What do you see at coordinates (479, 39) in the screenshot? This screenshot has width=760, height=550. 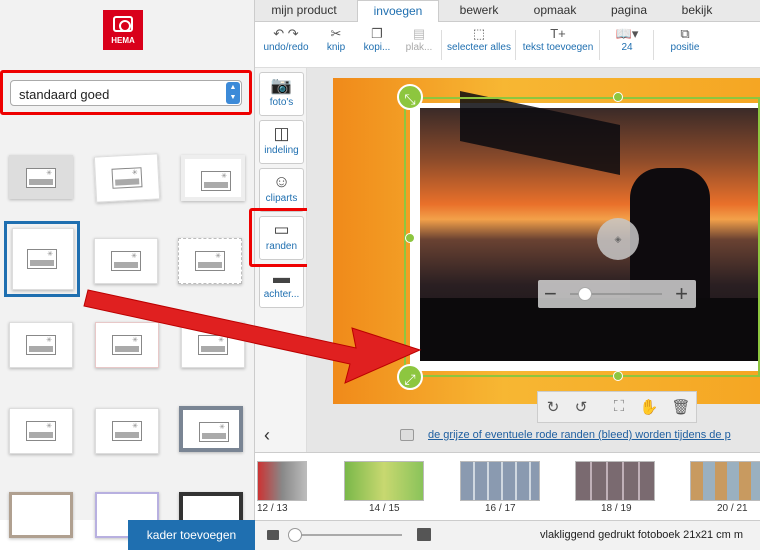 I see `select-all-button: ⬚ selecteer alles` at bounding box center [479, 39].